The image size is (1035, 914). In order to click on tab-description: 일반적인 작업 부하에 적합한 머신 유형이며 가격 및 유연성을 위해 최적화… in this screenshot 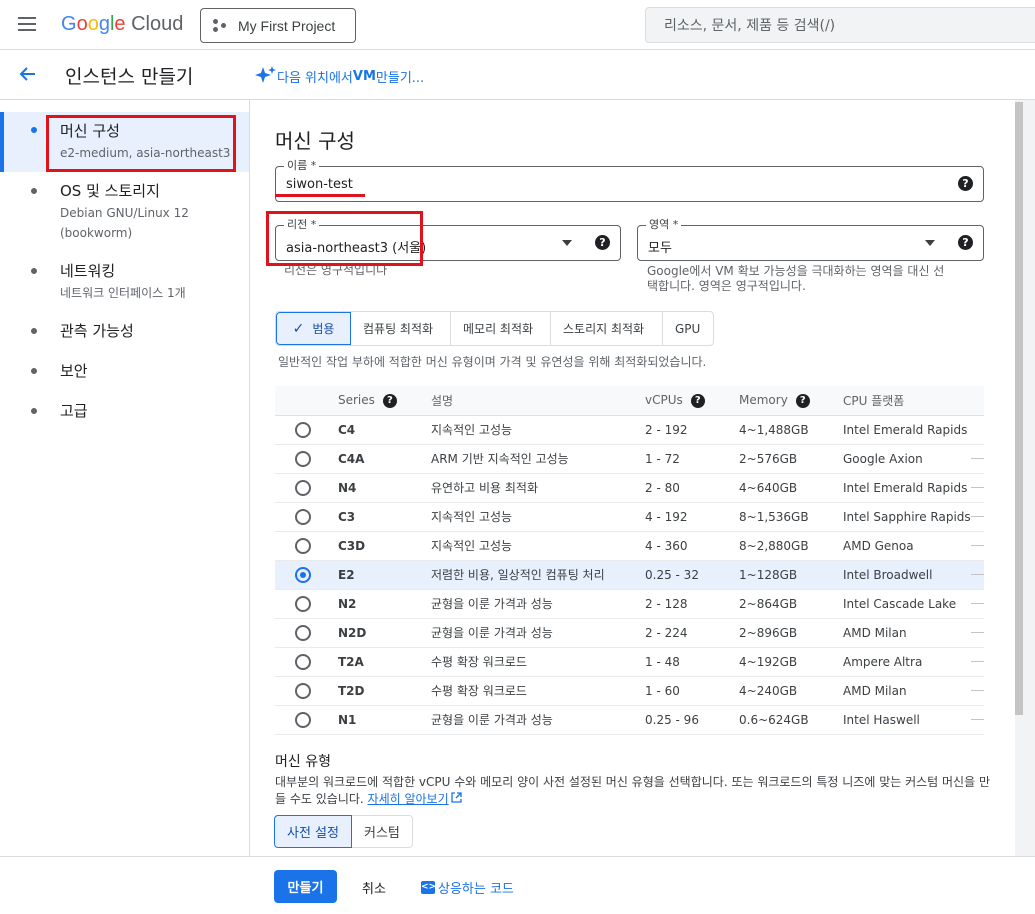, I will do `click(492, 362)`.